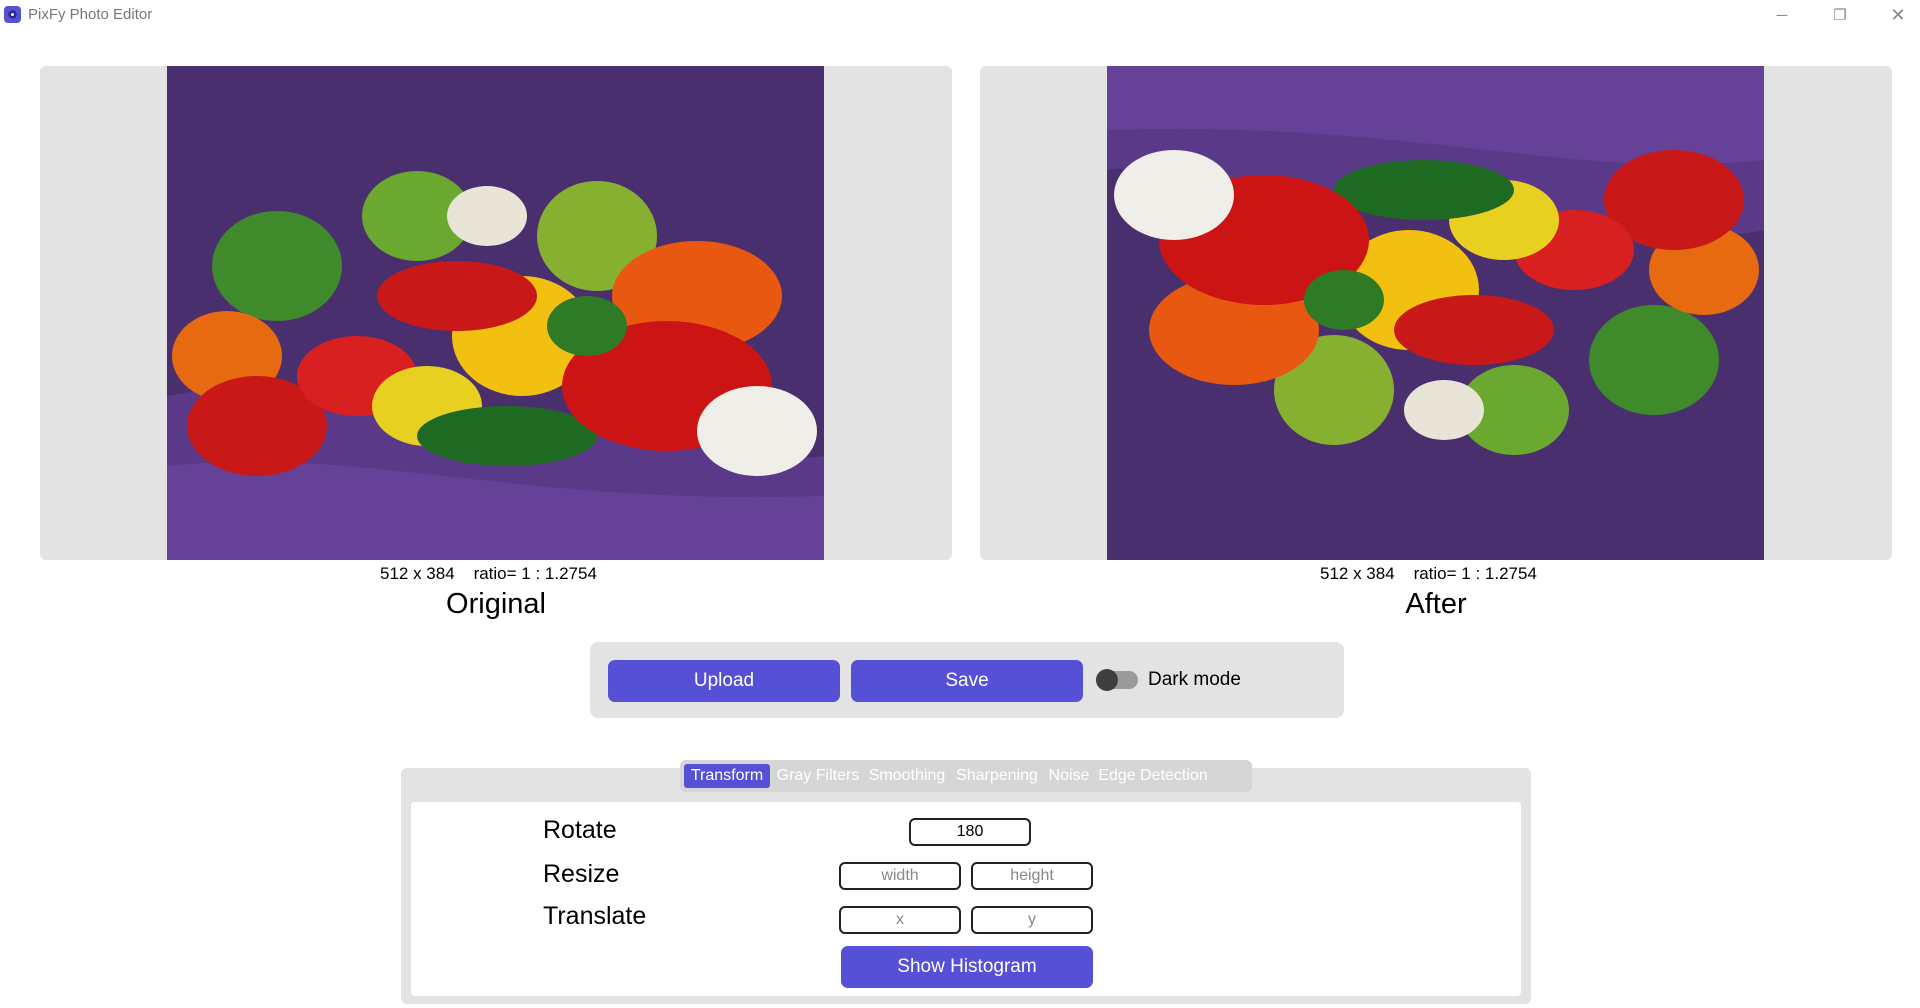  What do you see at coordinates (581, 874) in the screenshot?
I see `resize-label: Resize` at bounding box center [581, 874].